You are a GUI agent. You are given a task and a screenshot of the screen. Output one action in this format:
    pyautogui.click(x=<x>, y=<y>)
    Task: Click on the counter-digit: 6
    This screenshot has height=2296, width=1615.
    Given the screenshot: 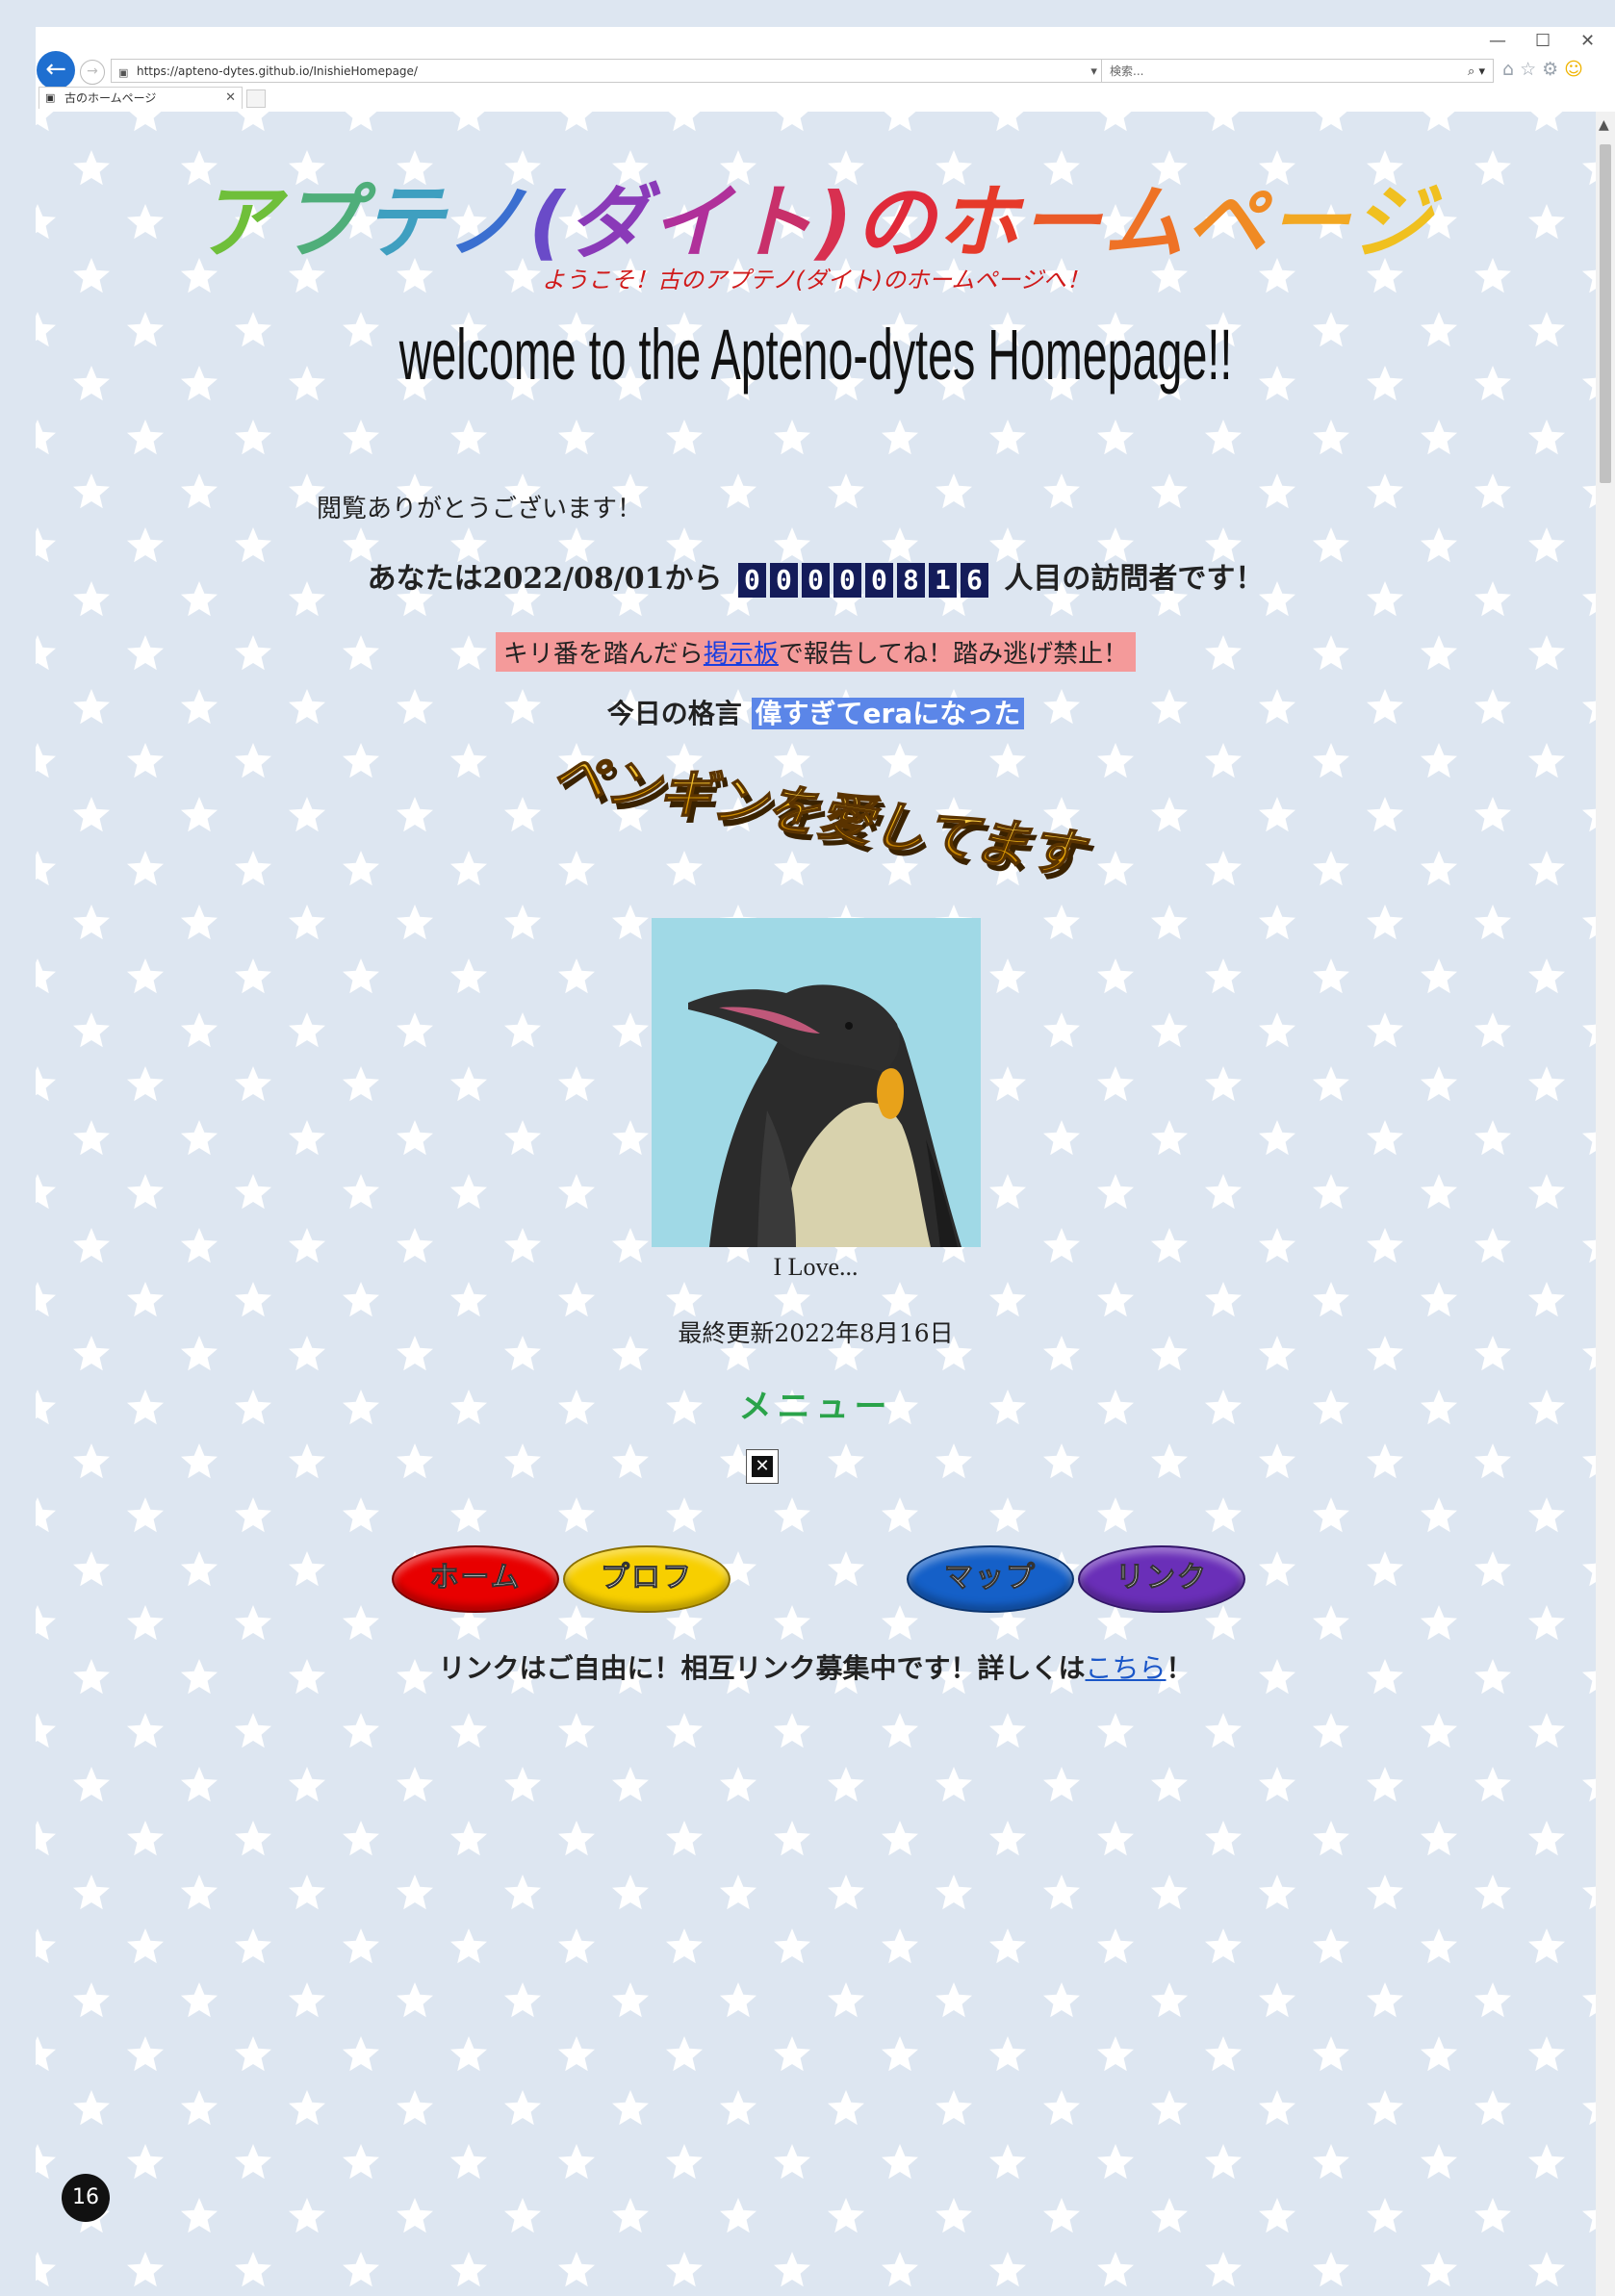 What is the action you would take?
    pyautogui.click(x=974, y=580)
    